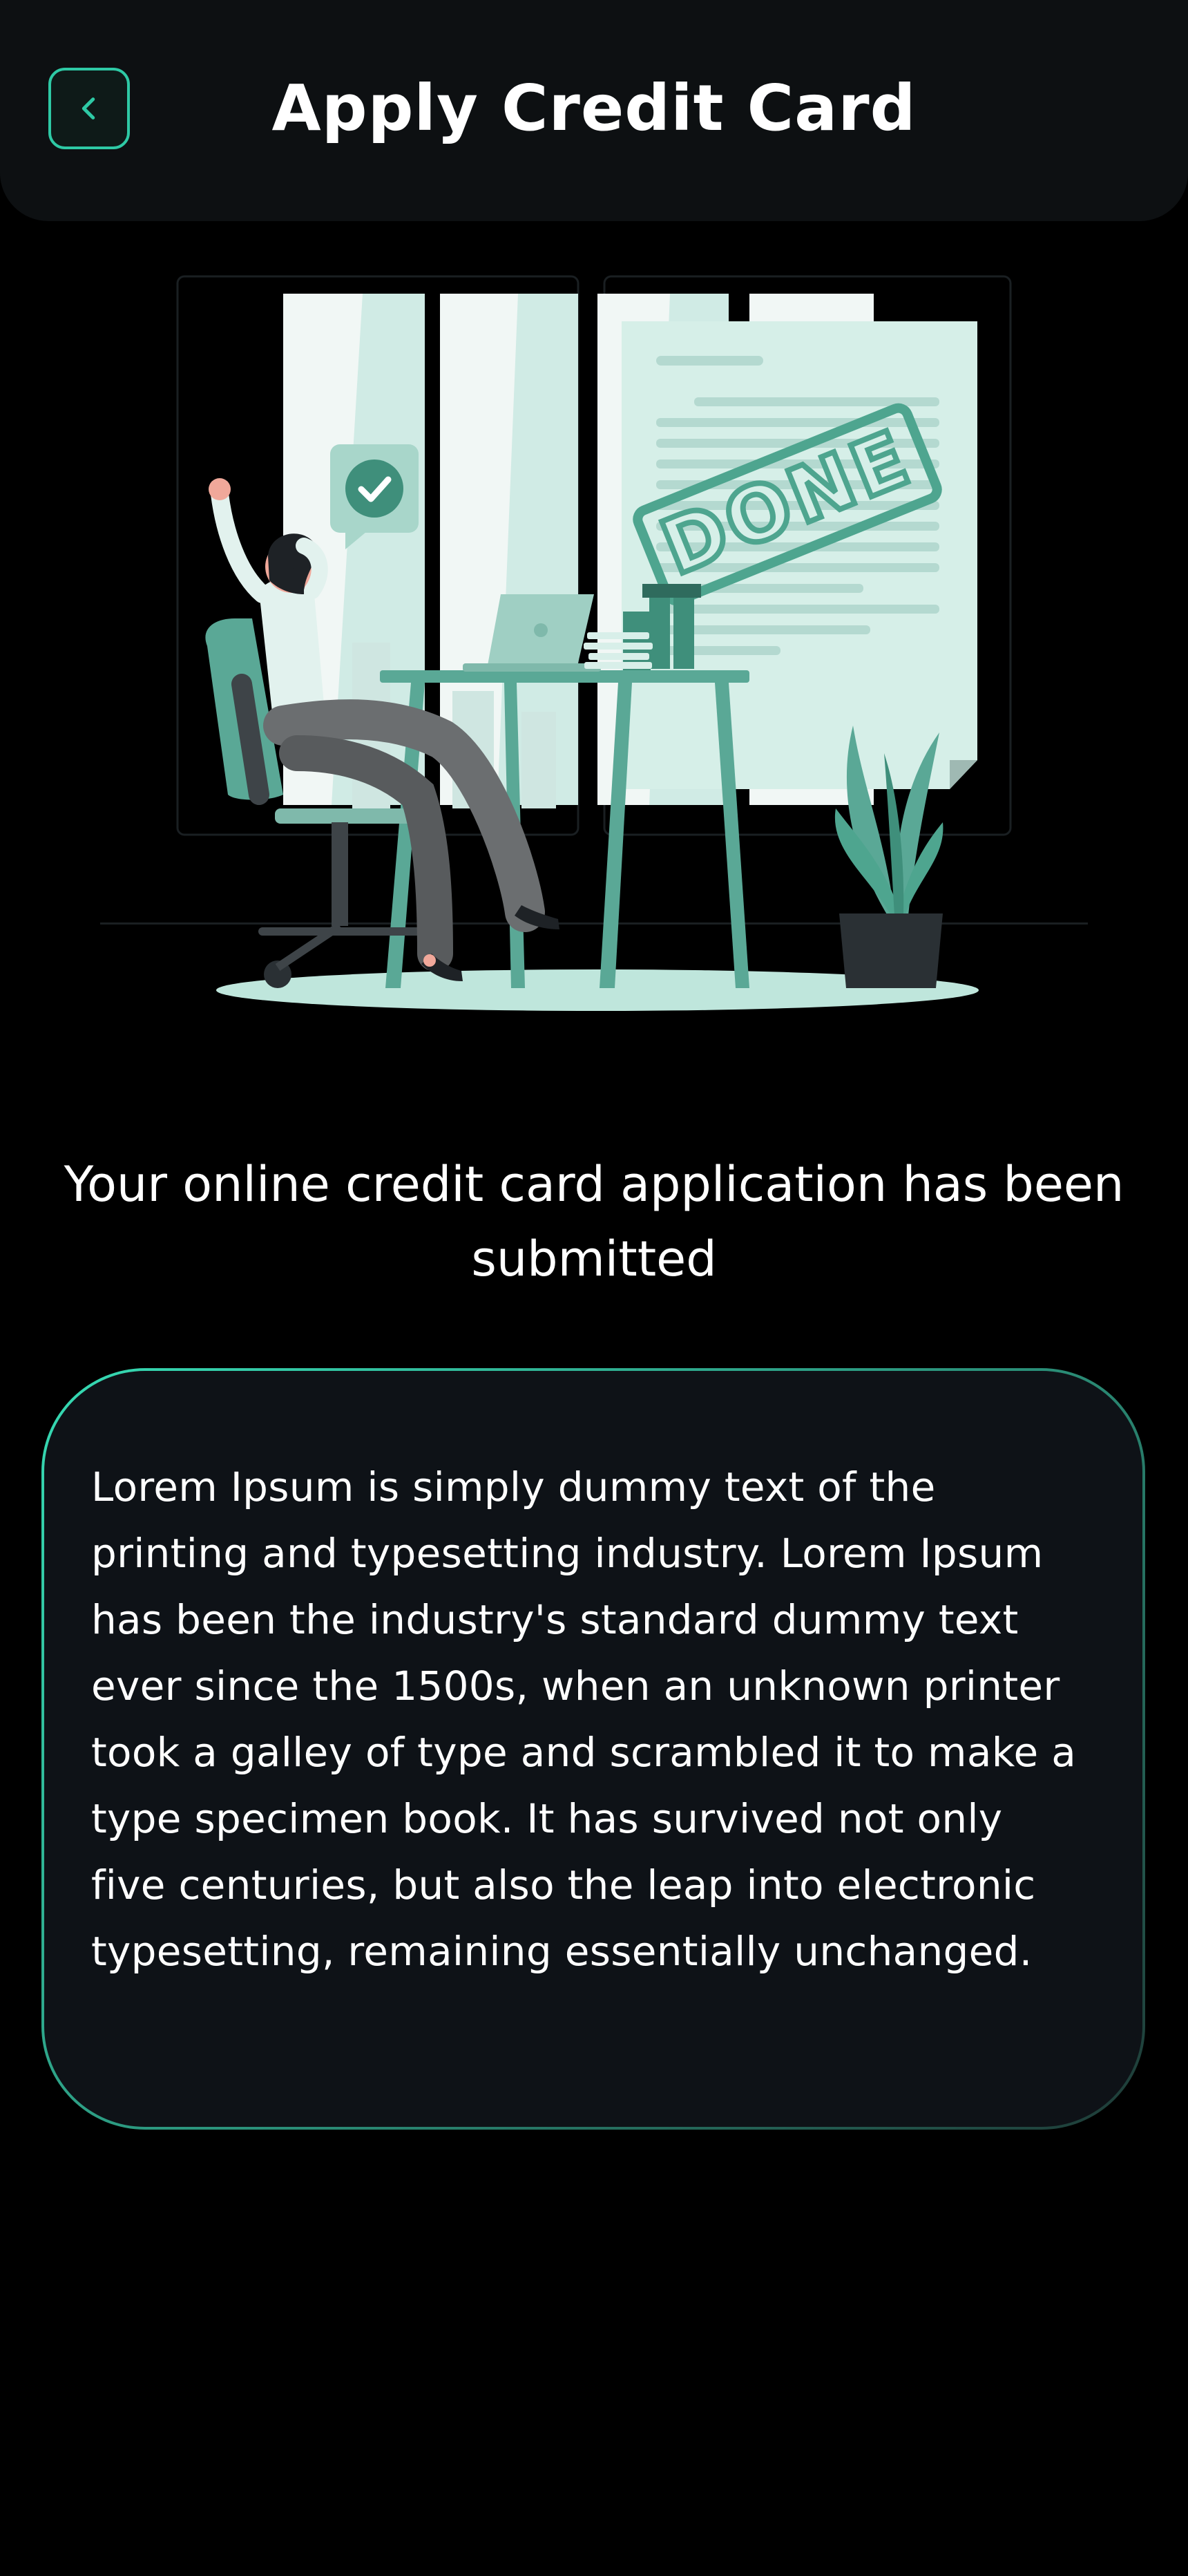  What do you see at coordinates (800, 555) in the screenshot?
I see `done-document: DONE` at bounding box center [800, 555].